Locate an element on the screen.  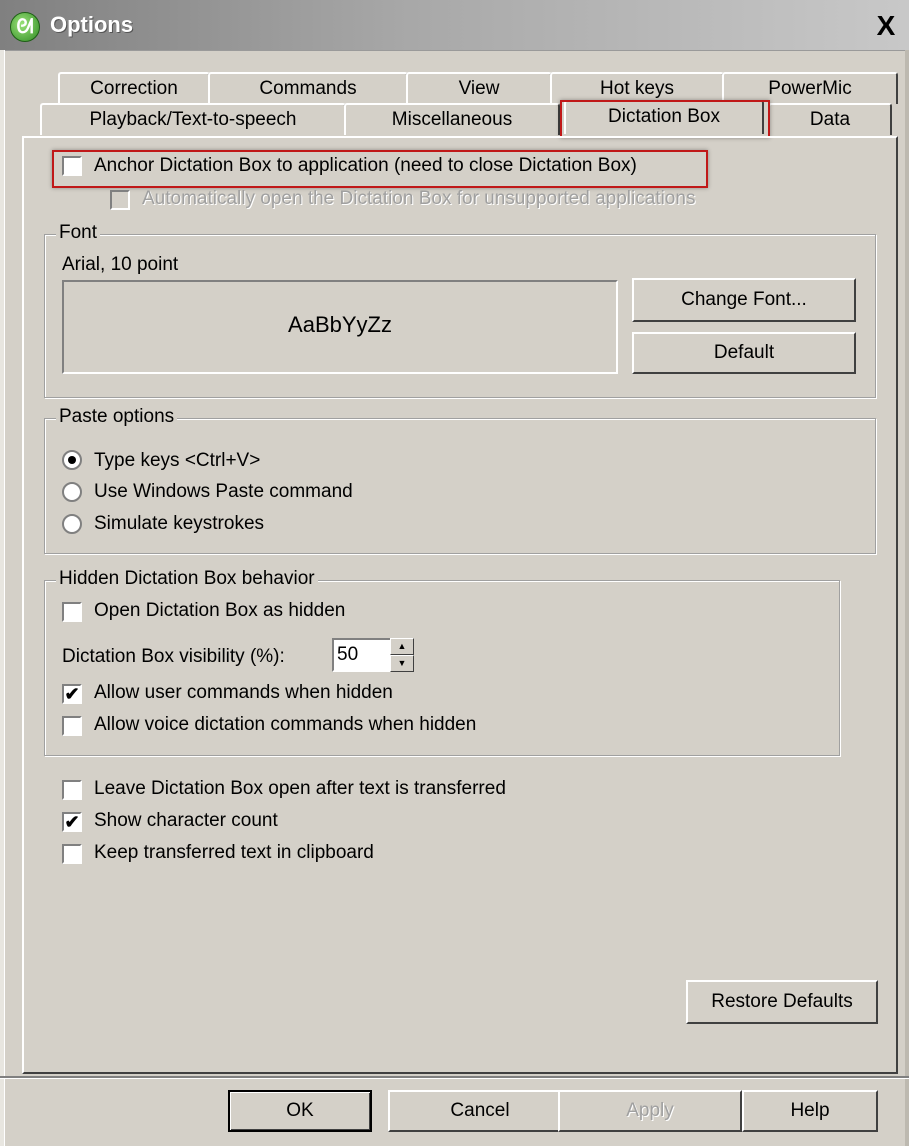
visibility-input: 50 is located at coordinates (362, 655).